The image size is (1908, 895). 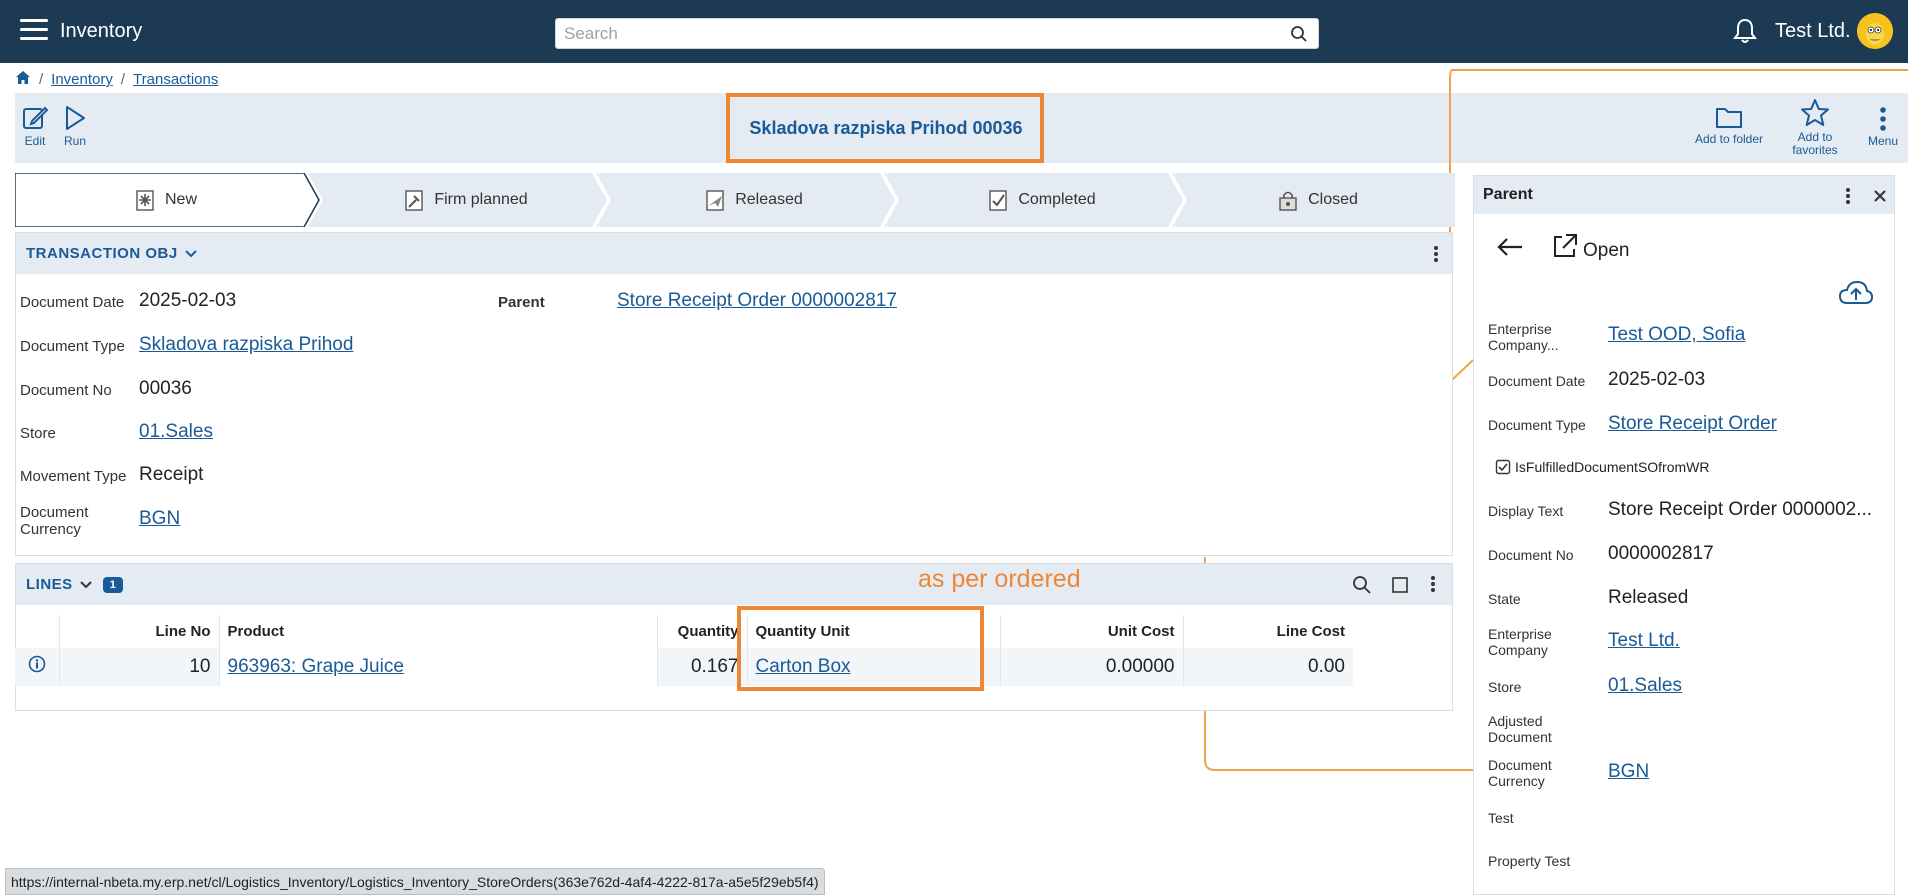 What do you see at coordinates (113, 584) in the screenshot?
I see `lines-count-badge: 1` at bounding box center [113, 584].